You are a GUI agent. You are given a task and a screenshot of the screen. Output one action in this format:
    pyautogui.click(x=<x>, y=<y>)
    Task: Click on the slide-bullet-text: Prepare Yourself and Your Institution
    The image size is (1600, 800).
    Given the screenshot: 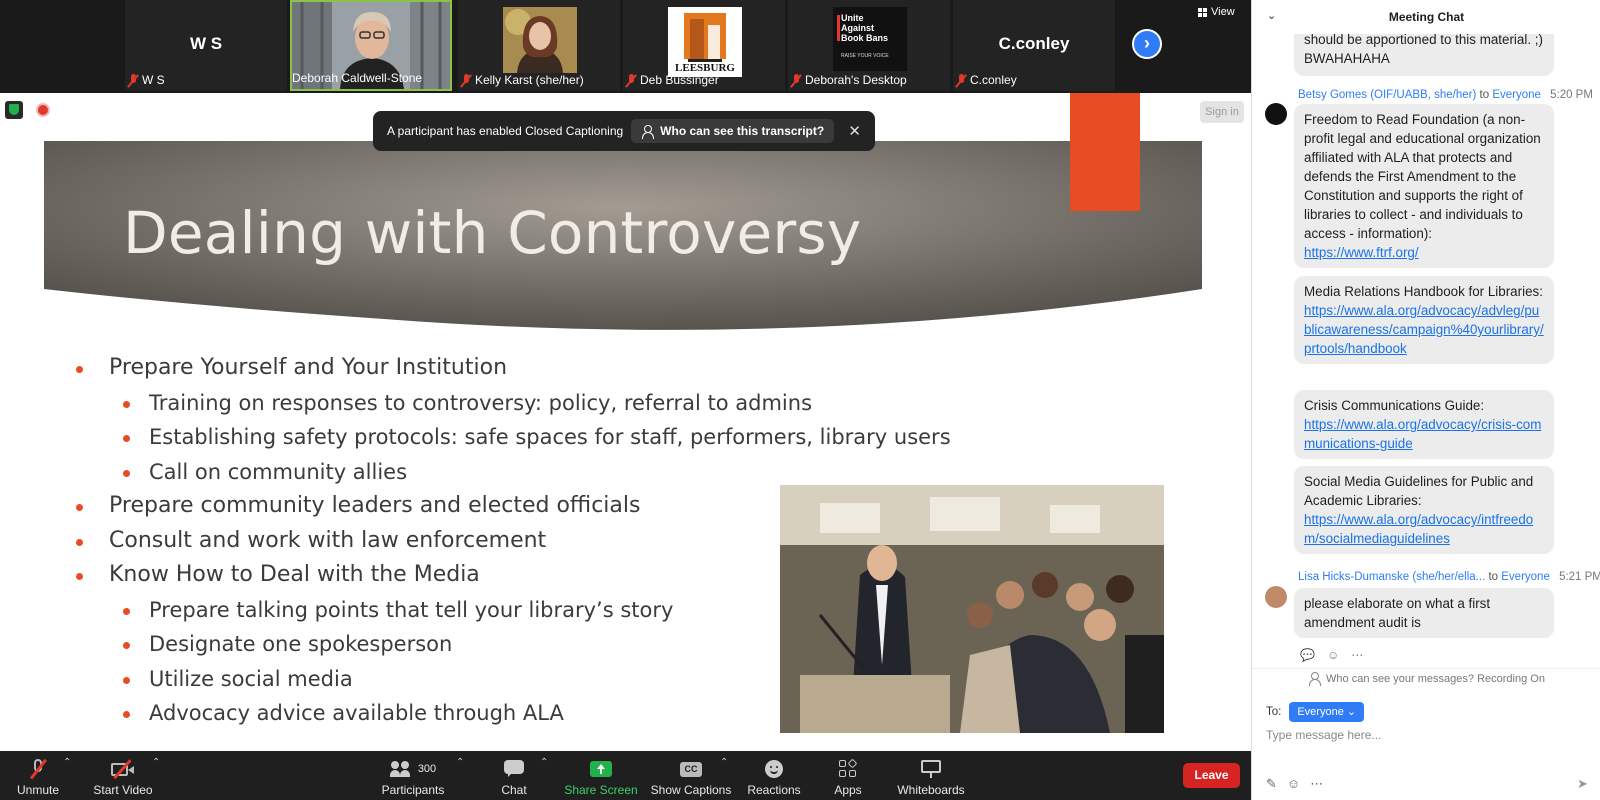 What is the action you would take?
    pyautogui.click(x=308, y=367)
    